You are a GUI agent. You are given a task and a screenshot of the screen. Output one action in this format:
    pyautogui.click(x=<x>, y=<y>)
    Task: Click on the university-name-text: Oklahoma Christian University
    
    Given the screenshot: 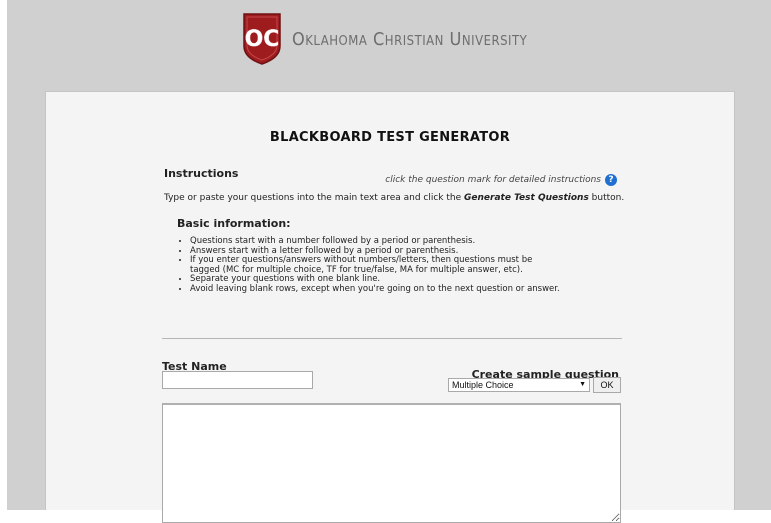 What is the action you would take?
    pyautogui.click(x=410, y=39)
    